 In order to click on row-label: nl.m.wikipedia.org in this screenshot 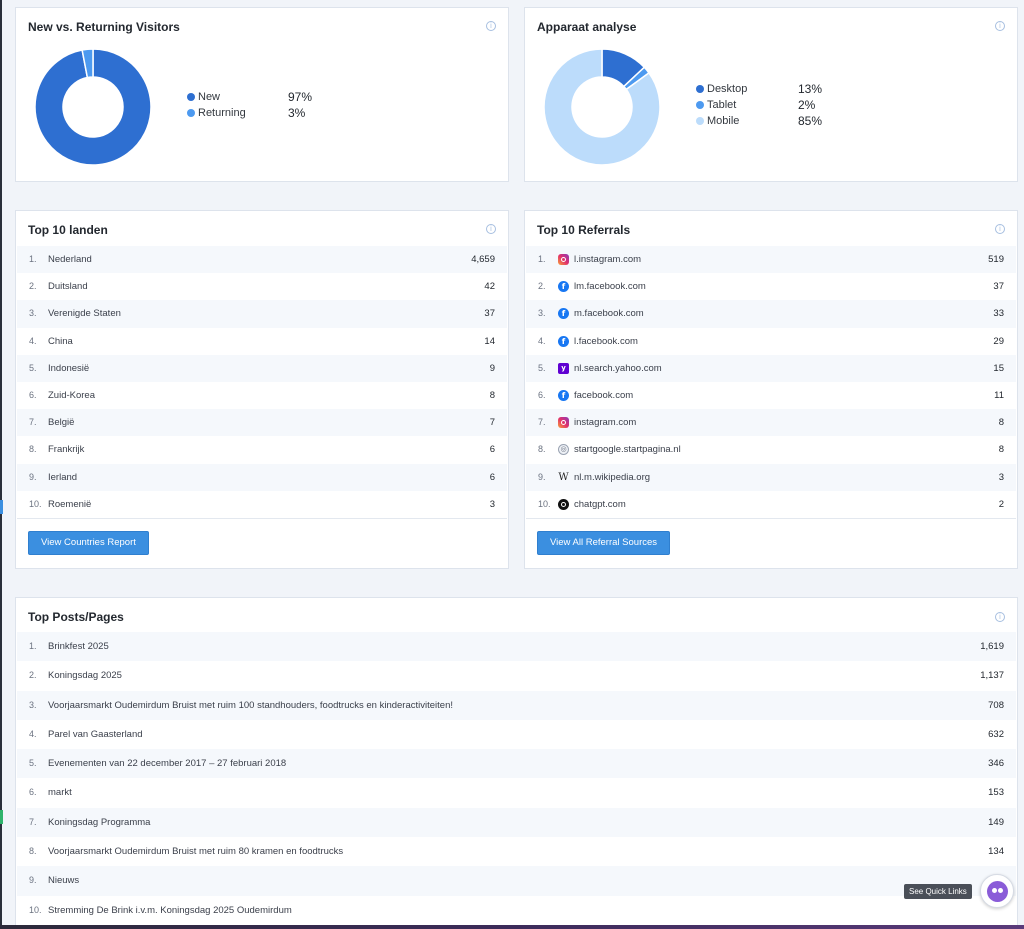, I will do `click(612, 477)`.